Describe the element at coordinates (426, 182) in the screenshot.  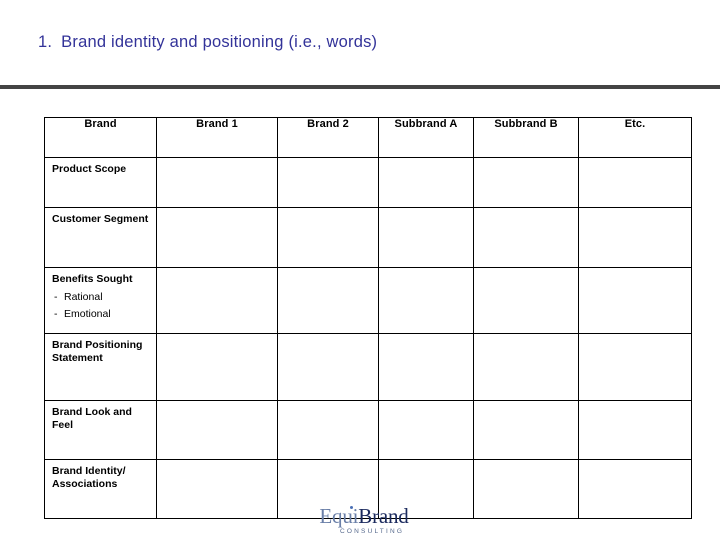
I see `cell-product-scope-subbrand-a` at that location.